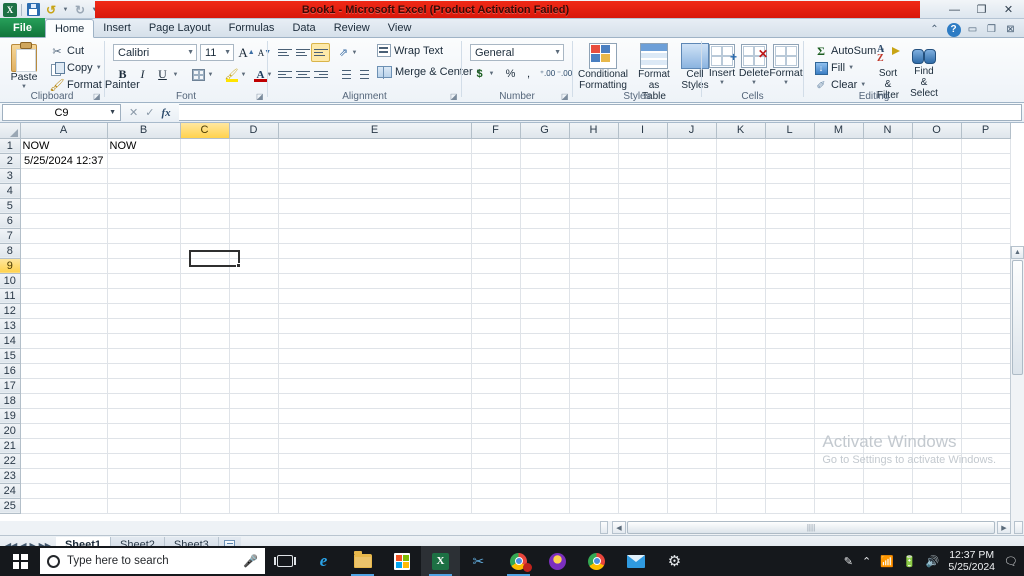 This screenshot has width=1024, height=576. What do you see at coordinates (144, 146) in the screenshot?
I see `cell-B1: NOW` at bounding box center [144, 146].